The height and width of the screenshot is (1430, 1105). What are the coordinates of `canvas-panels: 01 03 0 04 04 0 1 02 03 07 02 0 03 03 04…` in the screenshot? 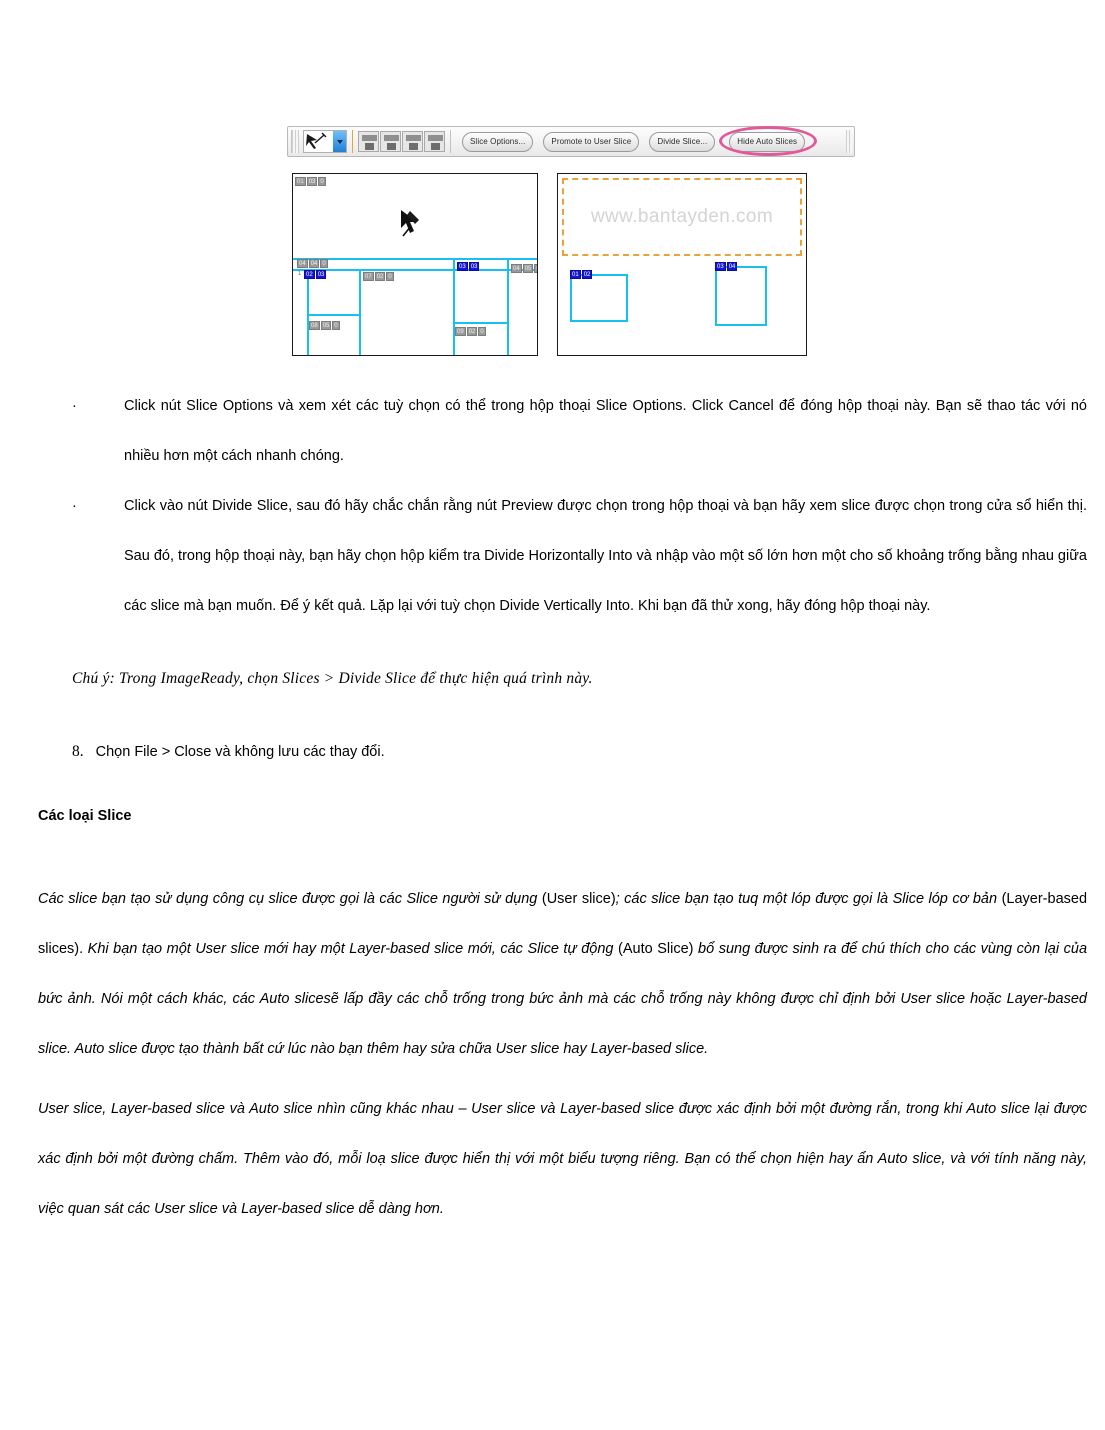 It's located at (575, 265).